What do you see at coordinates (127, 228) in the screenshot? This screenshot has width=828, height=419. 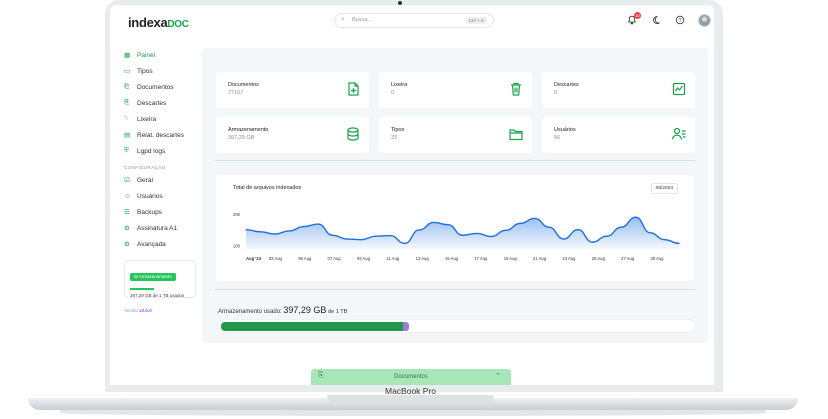 I see `signature-icon: ⚙` at bounding box center [127, 228].